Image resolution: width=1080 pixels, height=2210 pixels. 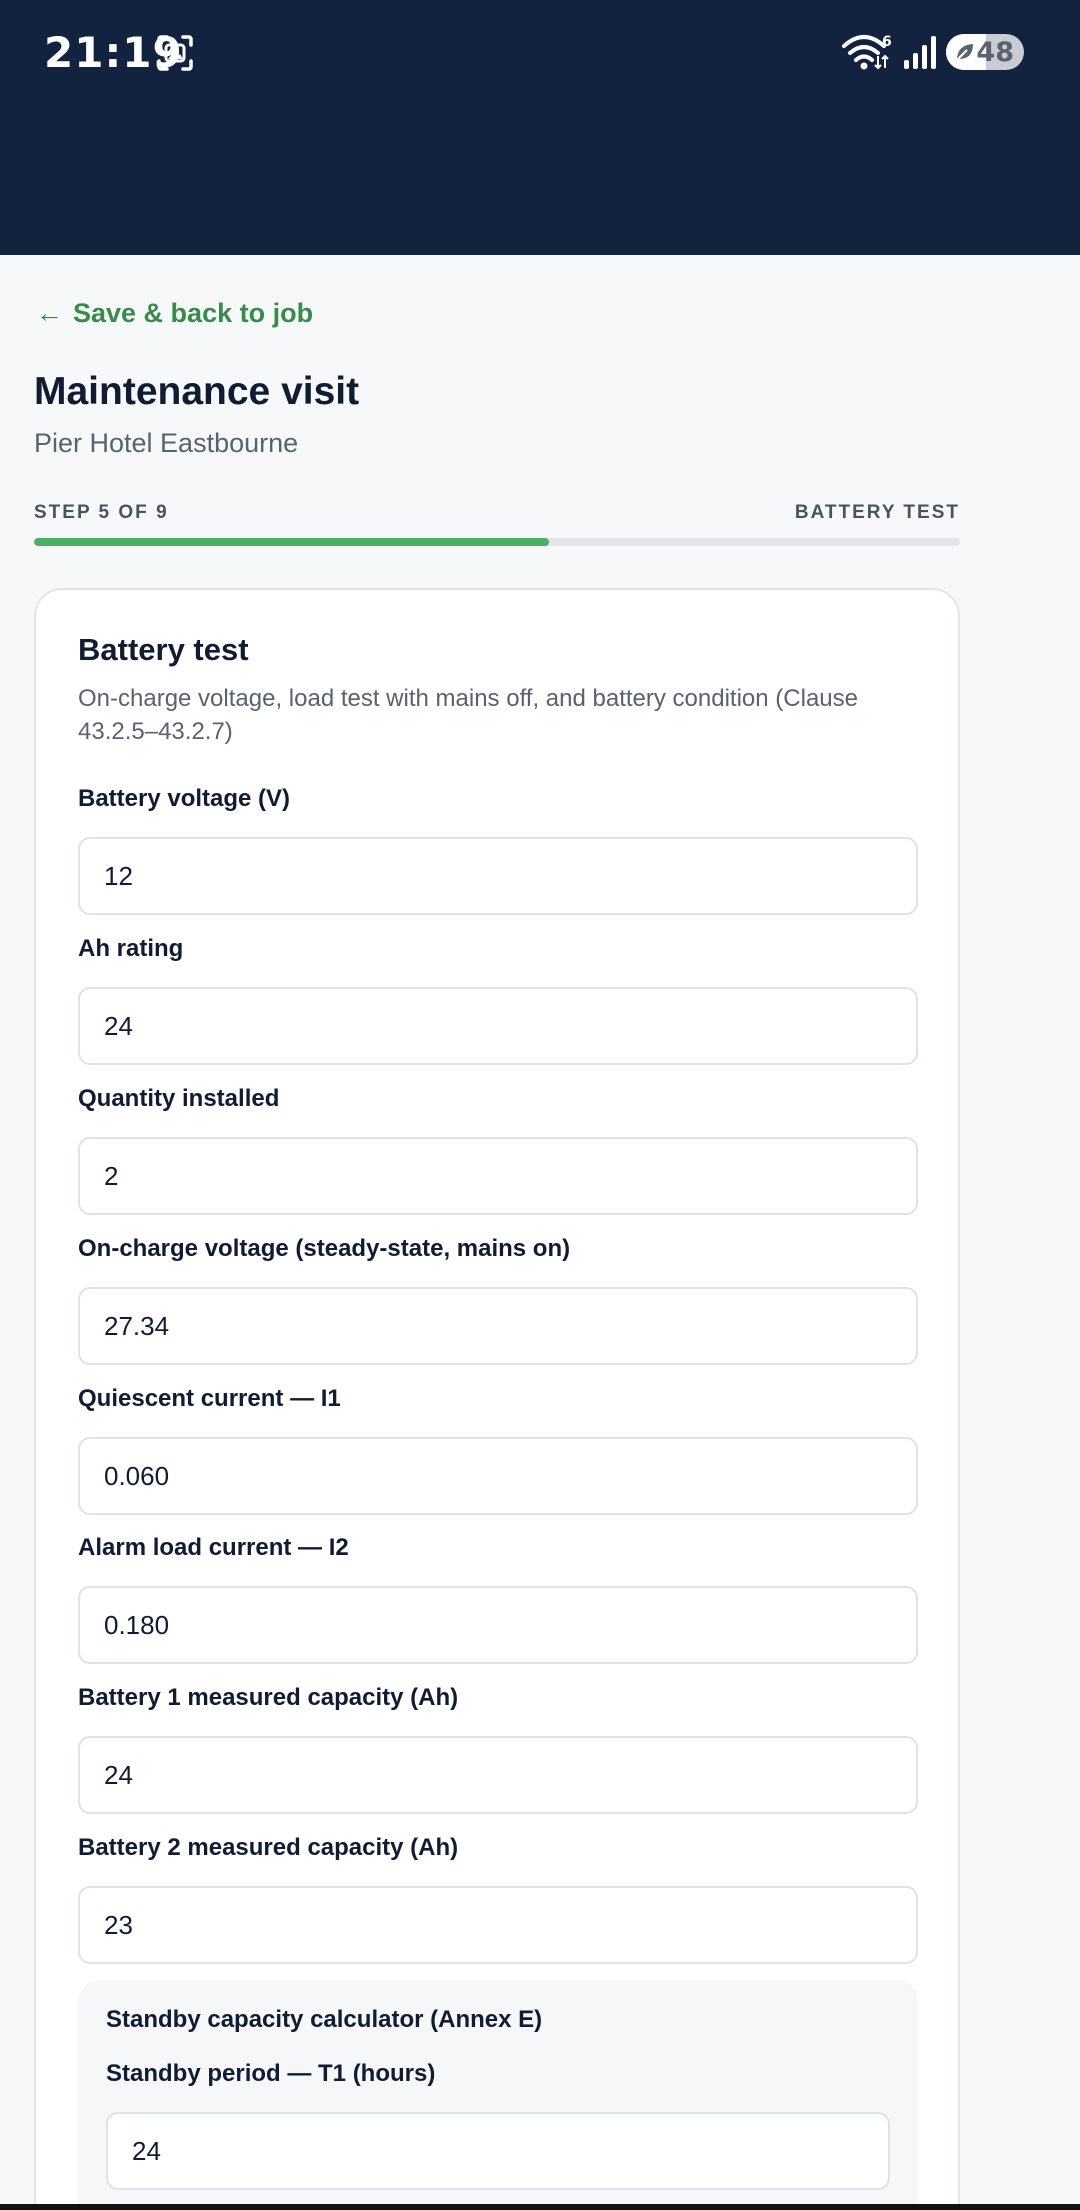 What do you see at coordinates (268, 1697) in the screenshot?
I see `field-label: Battery 1 measured capacity (Ah)` at bounding box center [268, 1697].